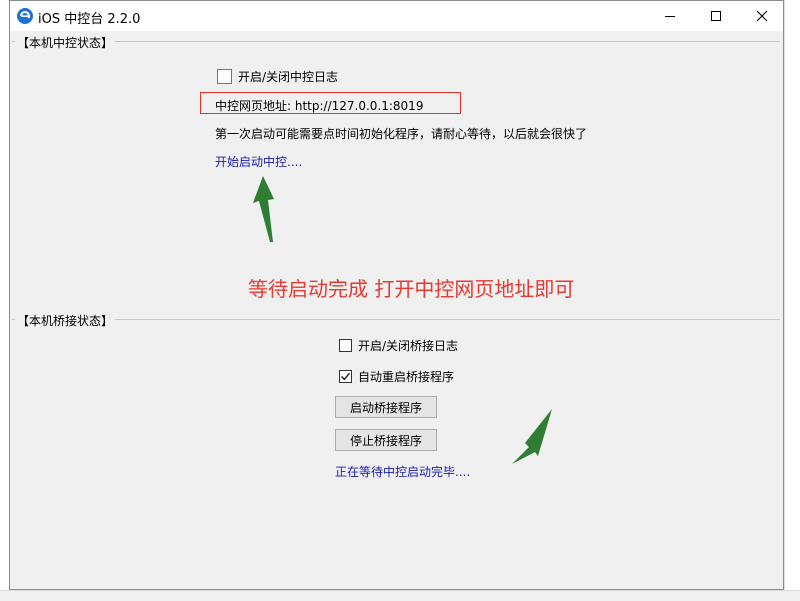 Image resolution: width=800 pixels, height=601 pixels. I want to click on checkmark-icon, so click(346, 376).